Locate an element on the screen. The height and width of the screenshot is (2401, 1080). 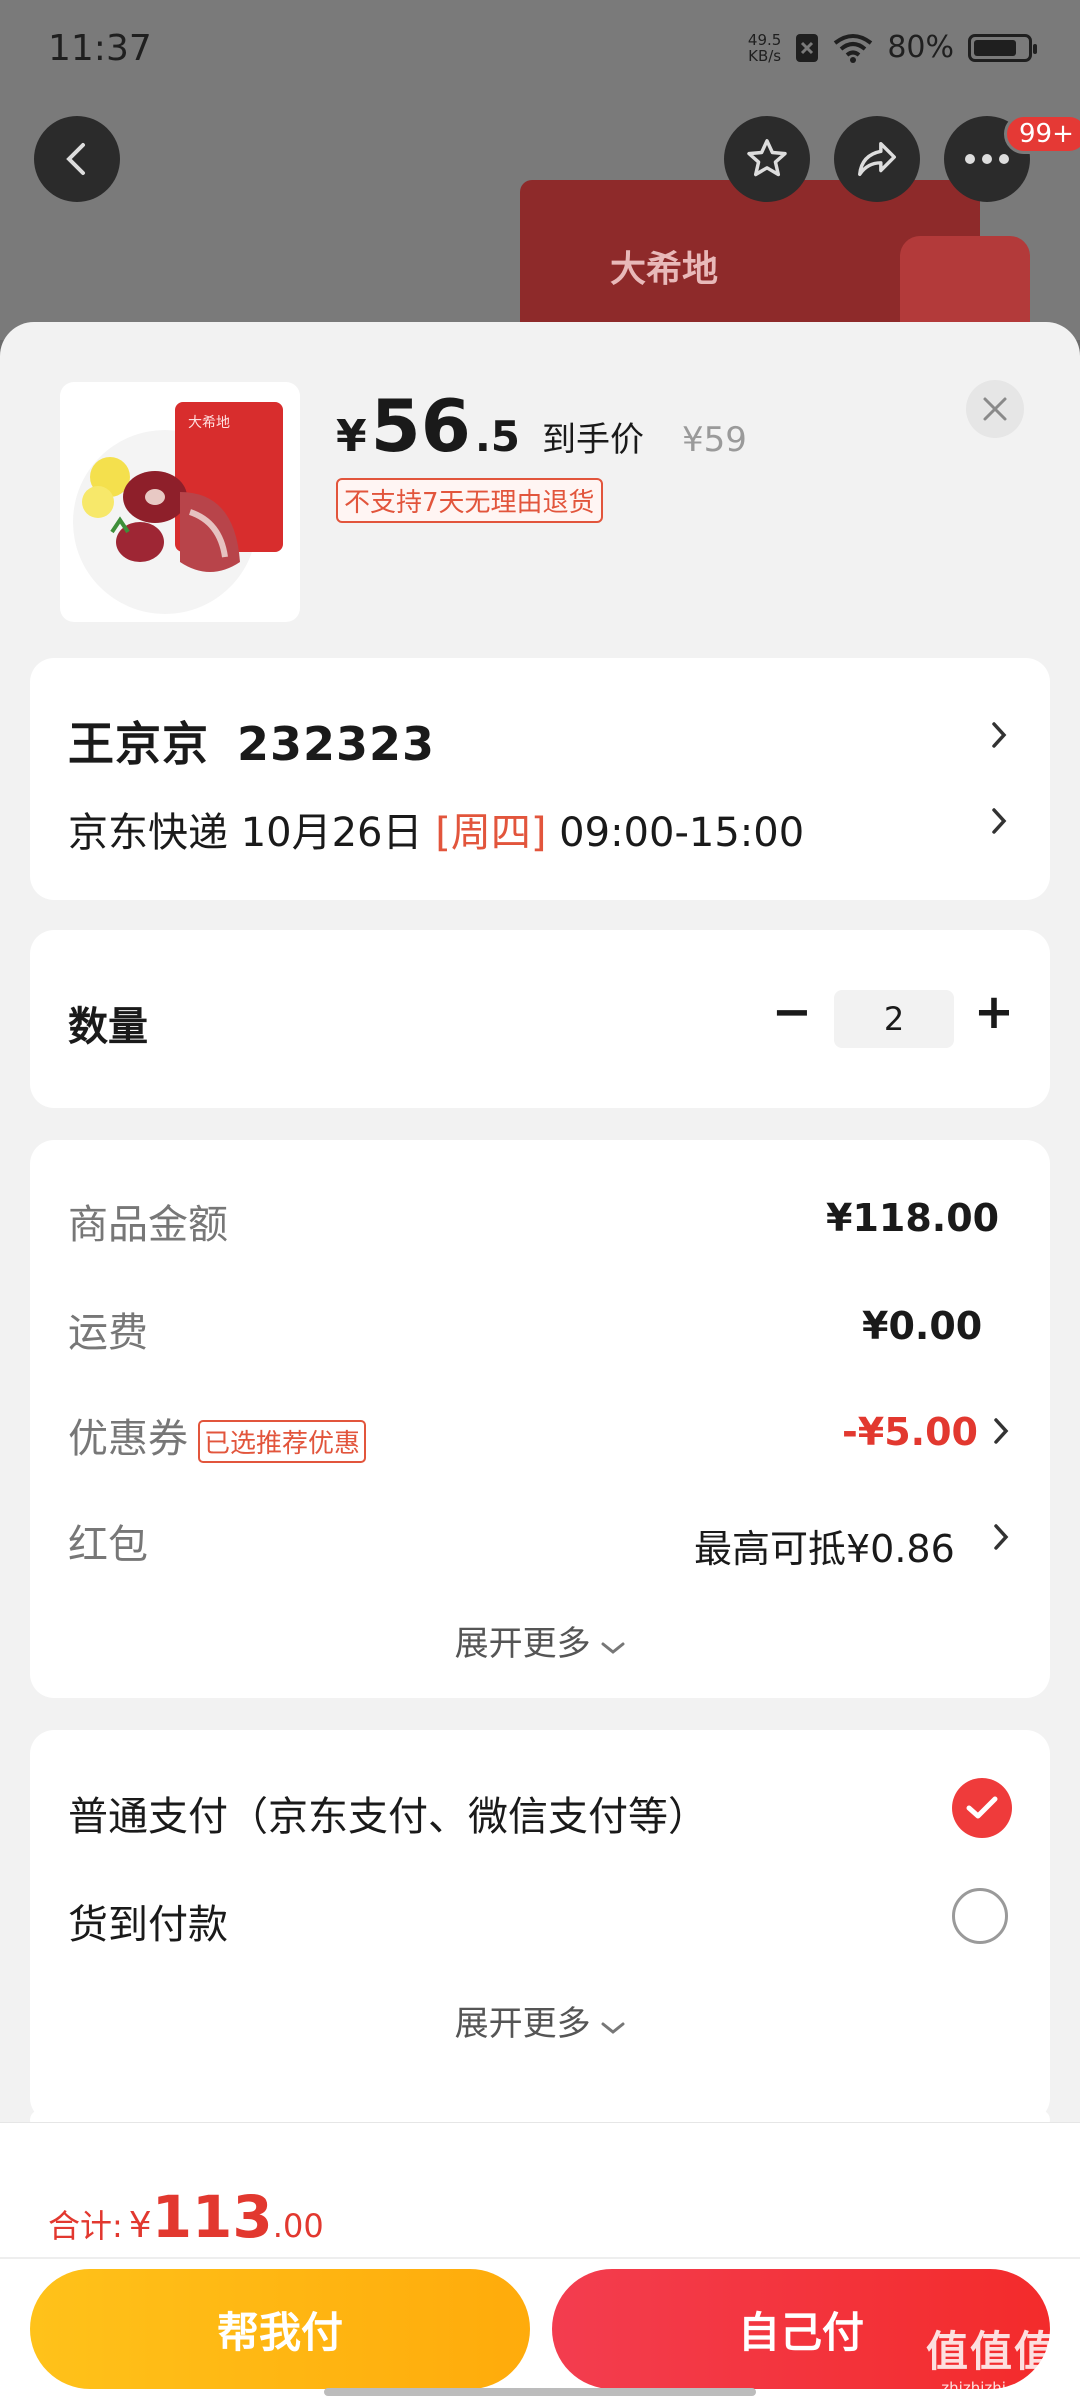
message-badge: 99+ is located at coordinates (1042, 134).